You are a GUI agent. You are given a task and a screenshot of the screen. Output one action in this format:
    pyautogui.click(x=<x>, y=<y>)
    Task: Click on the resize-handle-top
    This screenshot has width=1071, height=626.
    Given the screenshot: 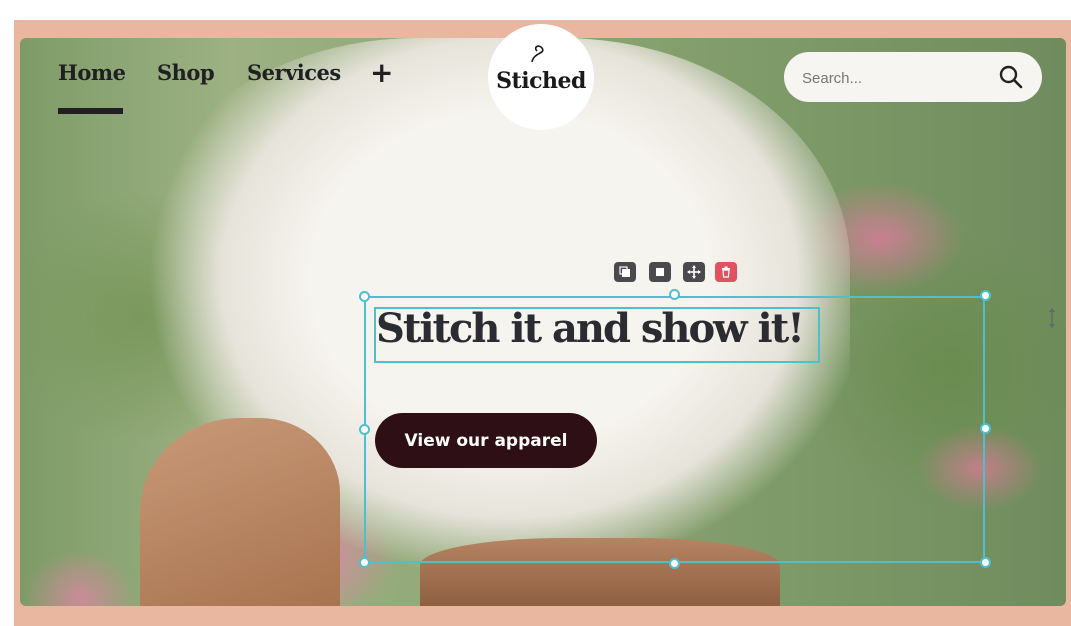 What is the action you would take?
    pyautogui.click(x=674, y=294)
    